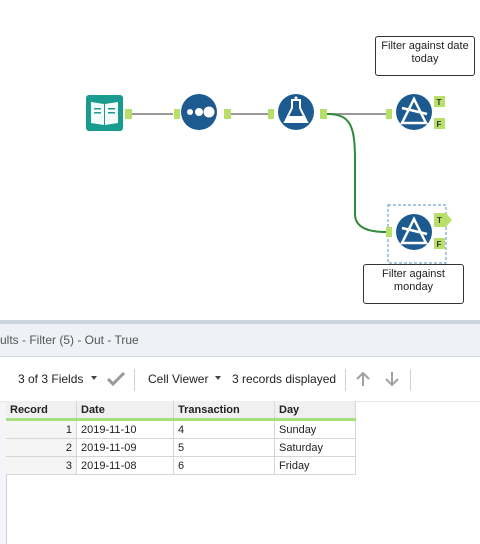  Describe the element at coordinates (419, 234) in the screenshot. I see `filter-tool-selected: T F` at that location.